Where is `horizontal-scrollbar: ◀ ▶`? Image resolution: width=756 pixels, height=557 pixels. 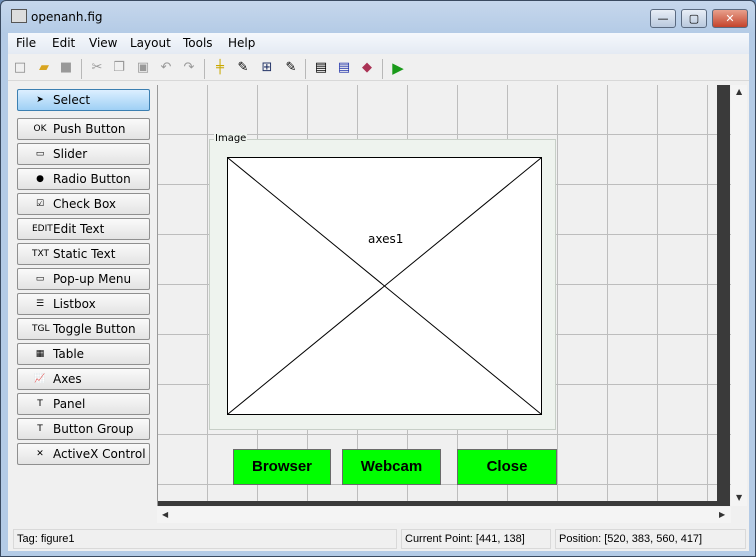 horizontal-scrollbar: ◀ ▶ is located at coordinates (444, 515).